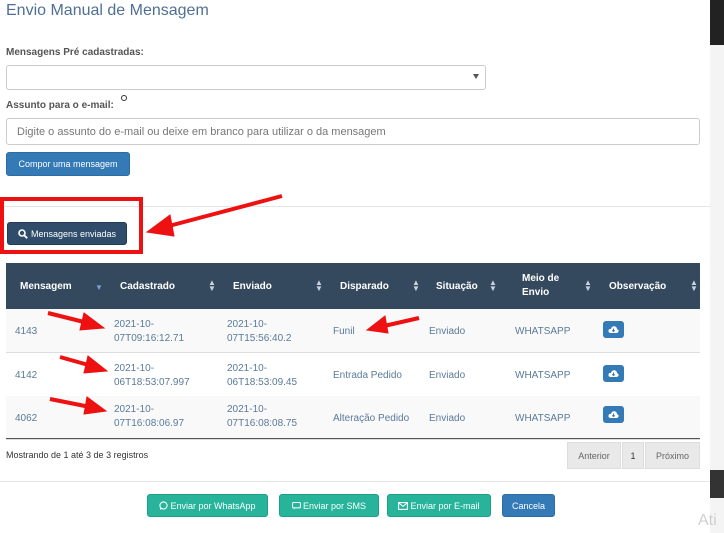 Image resolution: width=724 pixels, height=533 pixels. I want to click on col-header-cadastrado: Cadastrado, so click(147, 286).